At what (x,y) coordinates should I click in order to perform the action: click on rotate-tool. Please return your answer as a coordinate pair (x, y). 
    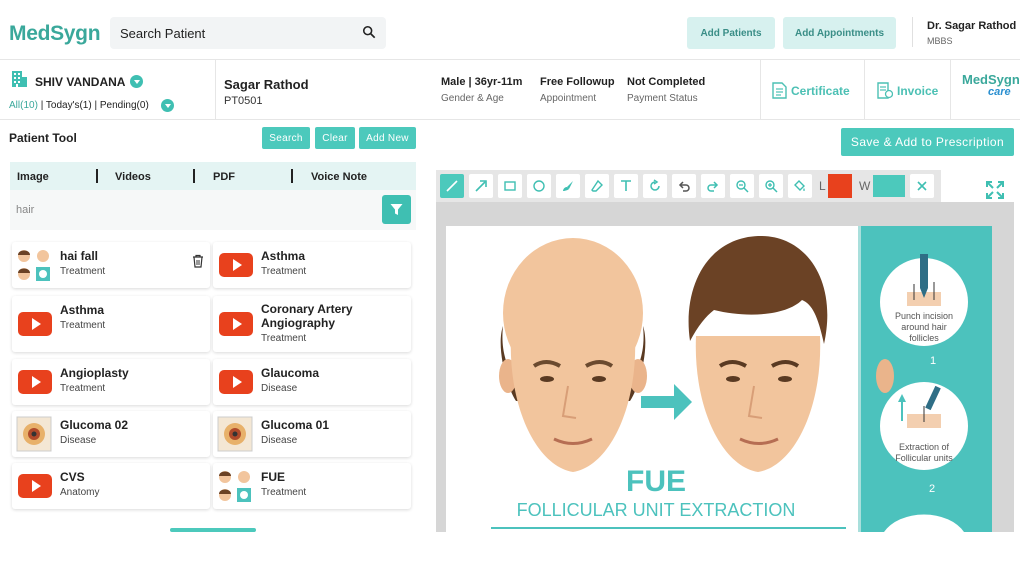
    Looking at the image, I should click on (655, 186).